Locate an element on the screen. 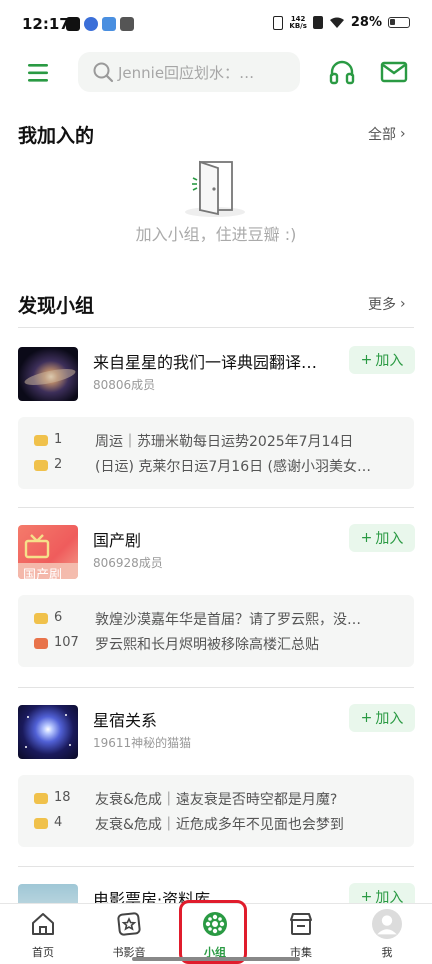 The image size is (432, 964). nav-market: 市集 is located at coordinates (301, 934).